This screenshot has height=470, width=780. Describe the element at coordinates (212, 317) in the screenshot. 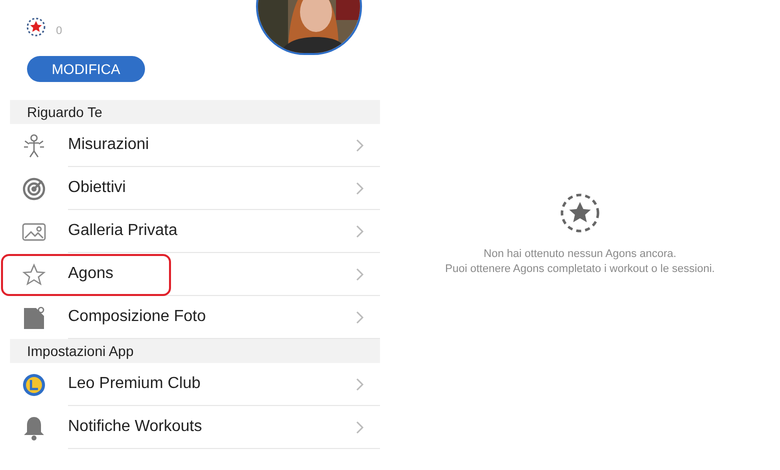

I see `menu-item-label: Composizione Foto` at that location.